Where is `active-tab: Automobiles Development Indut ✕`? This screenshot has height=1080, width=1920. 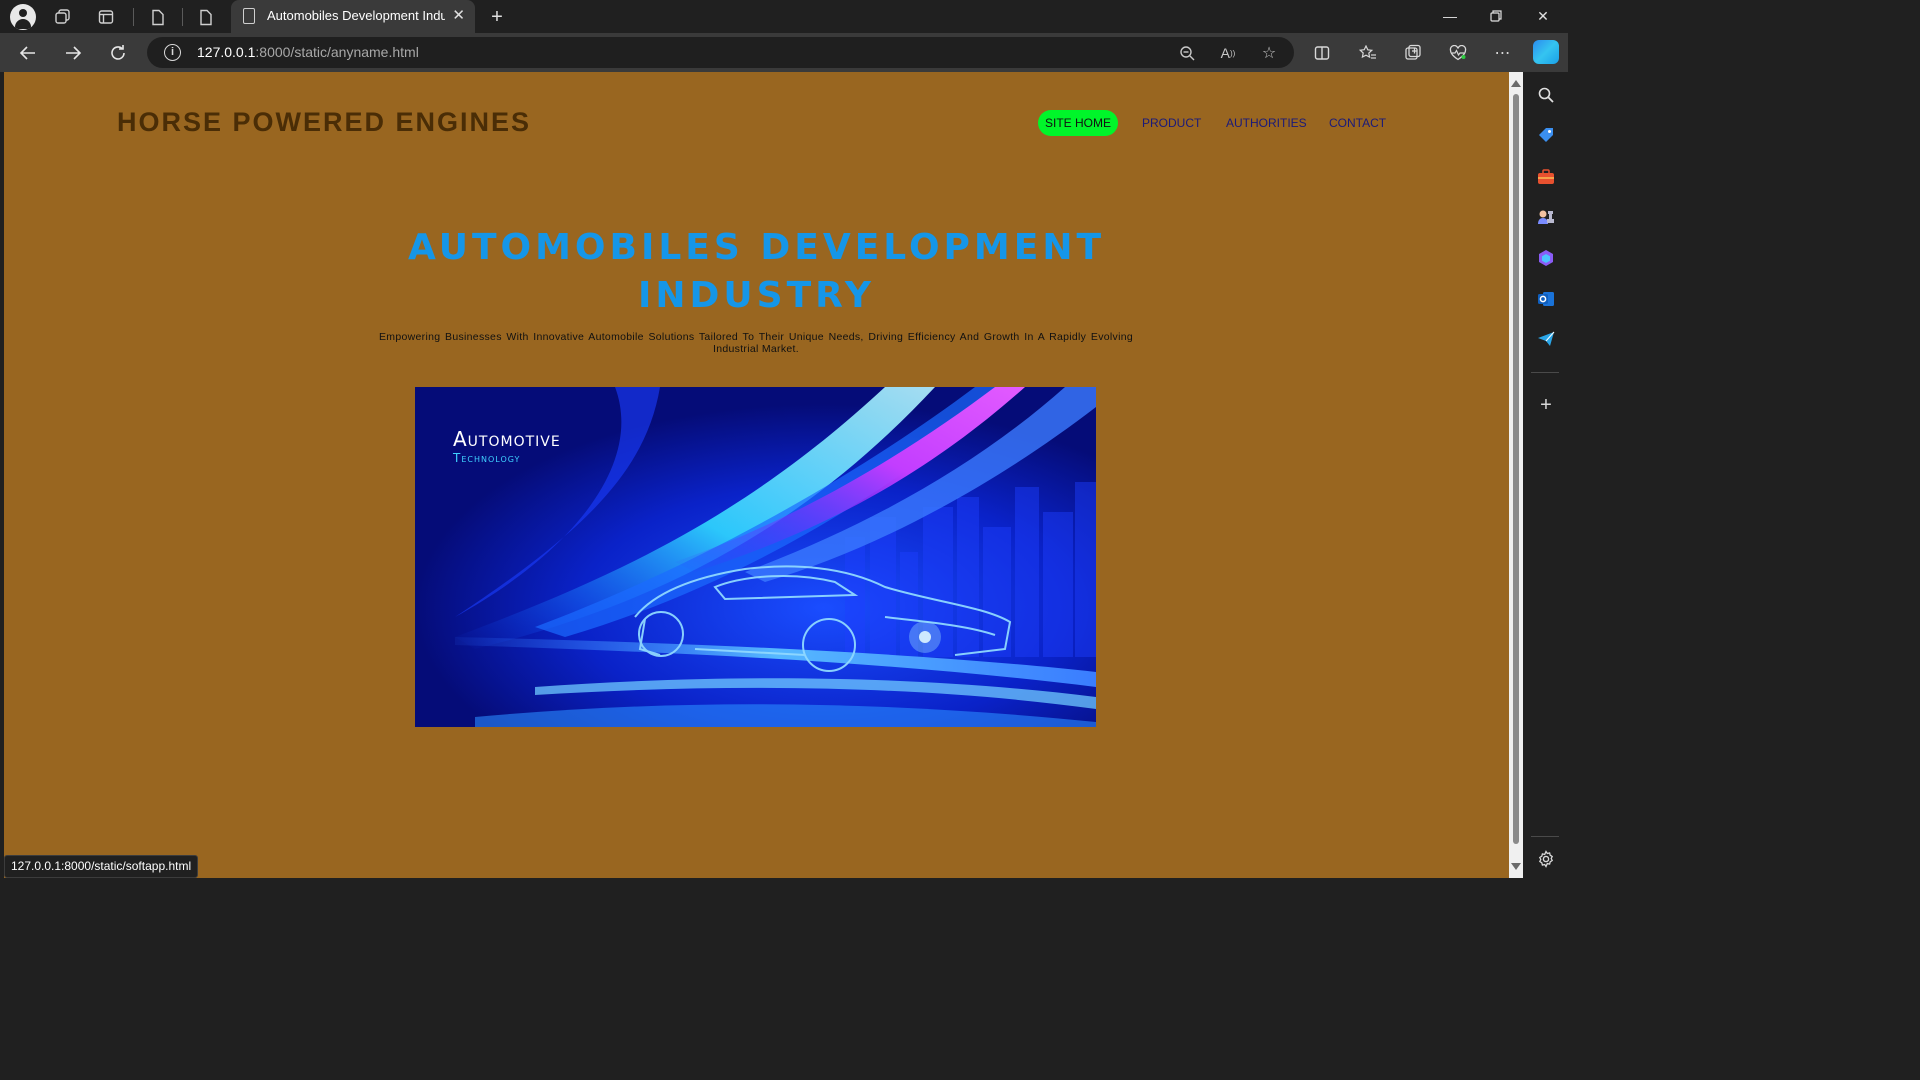 active-tab: Automobiles Development Indut ✕ is located at coordinates (353, 16).